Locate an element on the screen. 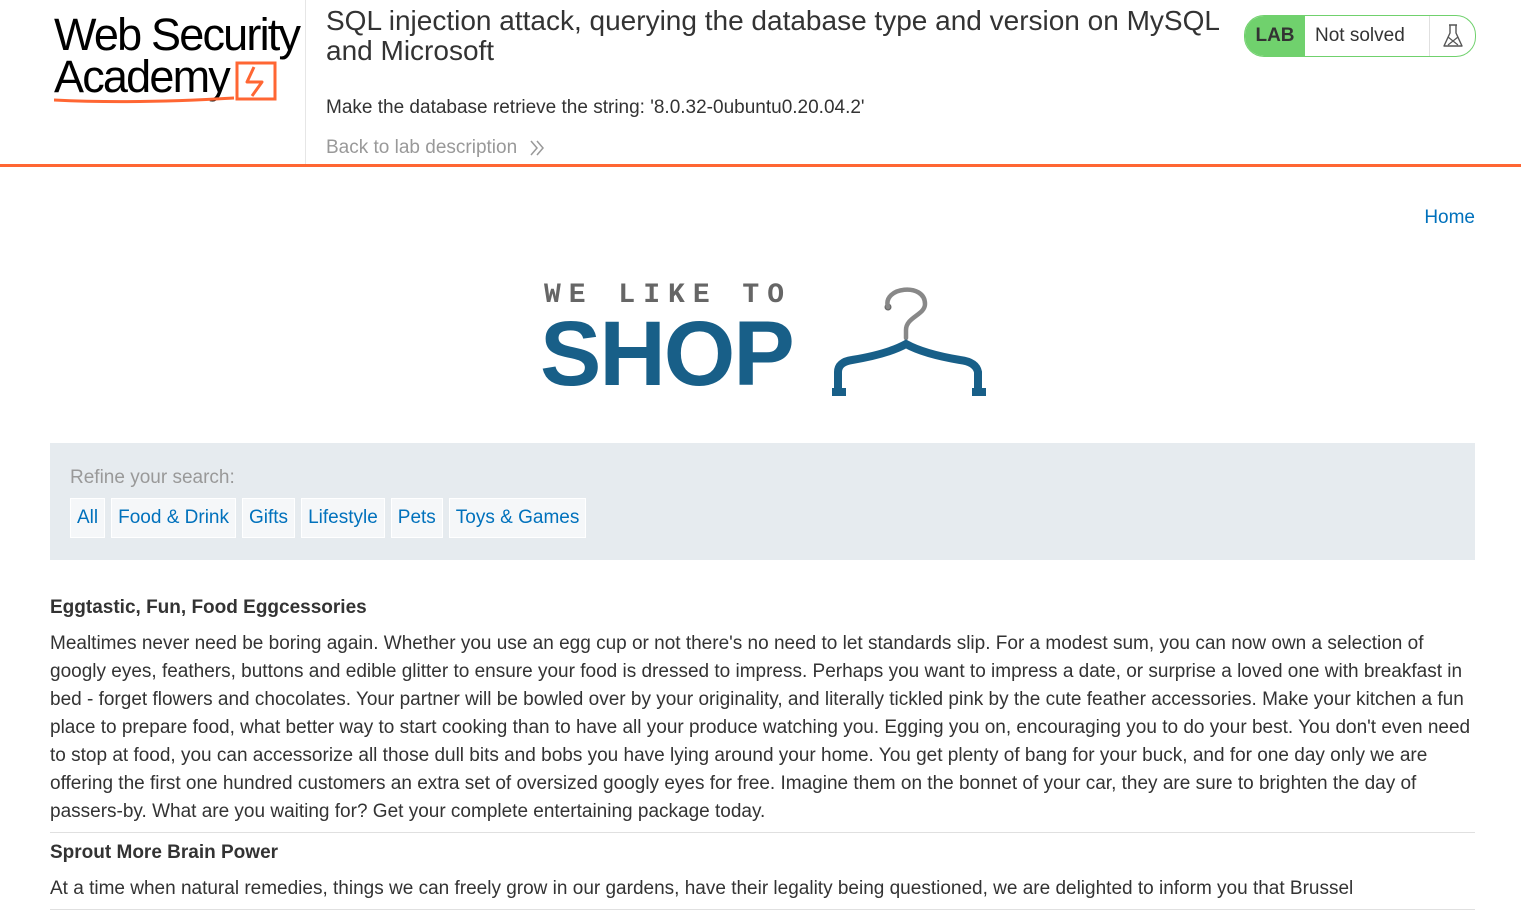  web-security-academy-logo: Web Security Academy is located at coordinates (179, 58).